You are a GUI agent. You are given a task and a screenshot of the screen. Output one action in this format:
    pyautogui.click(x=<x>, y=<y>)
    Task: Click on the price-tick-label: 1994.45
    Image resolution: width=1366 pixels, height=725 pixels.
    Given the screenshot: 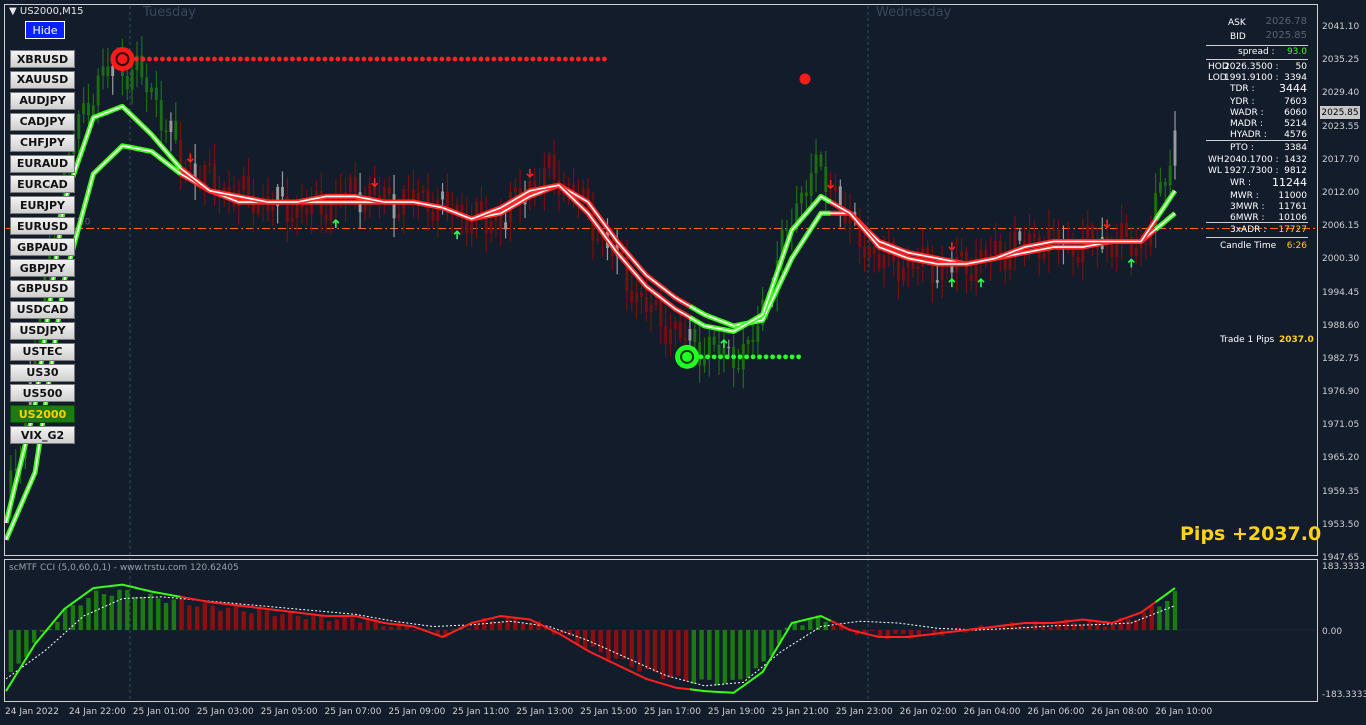 What is the action you would take?
    pyautogui.click(x=1341, y=292)
    